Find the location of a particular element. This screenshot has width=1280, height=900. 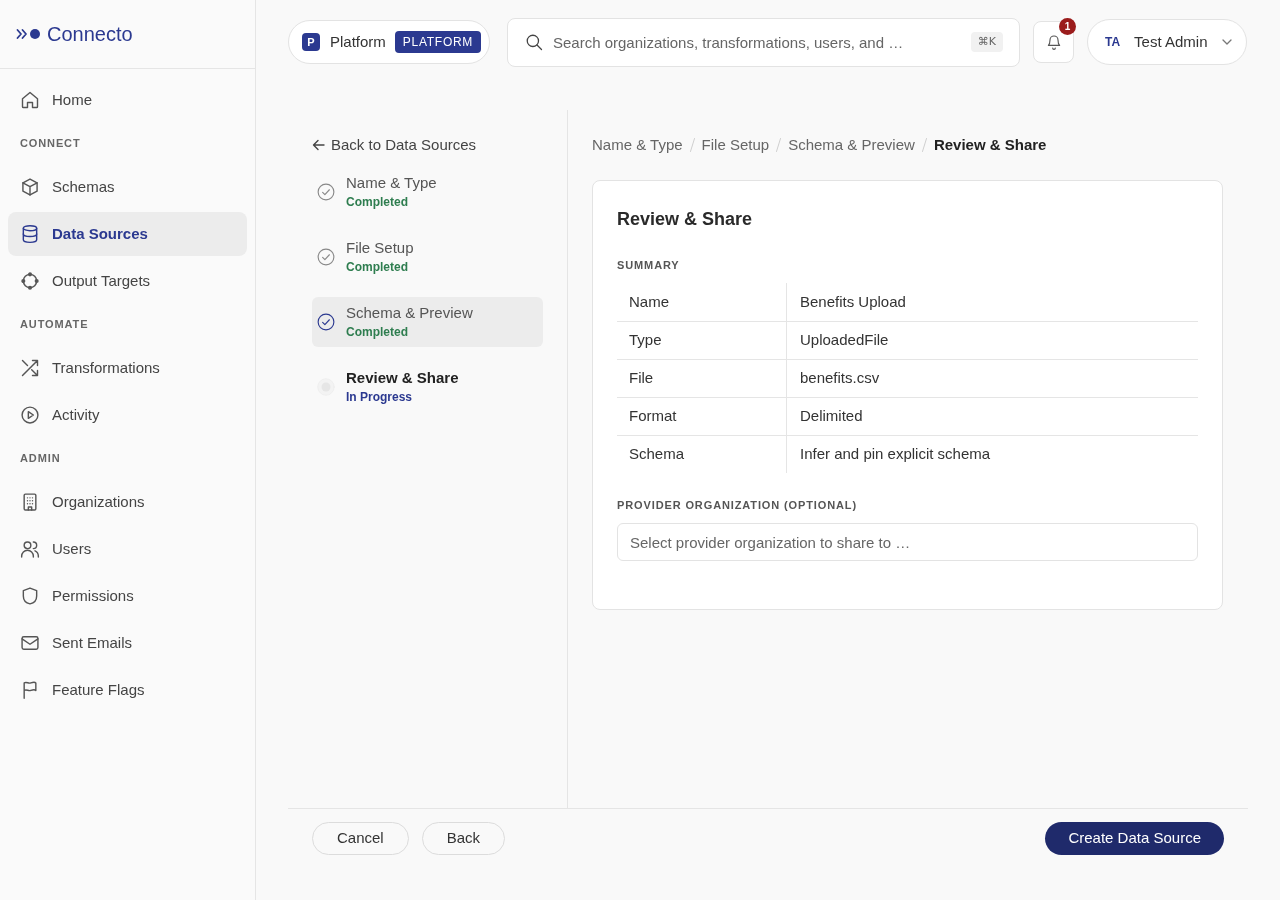

table-cell-text: Infer and pin explicit schema is located at coordinates (895, 454).